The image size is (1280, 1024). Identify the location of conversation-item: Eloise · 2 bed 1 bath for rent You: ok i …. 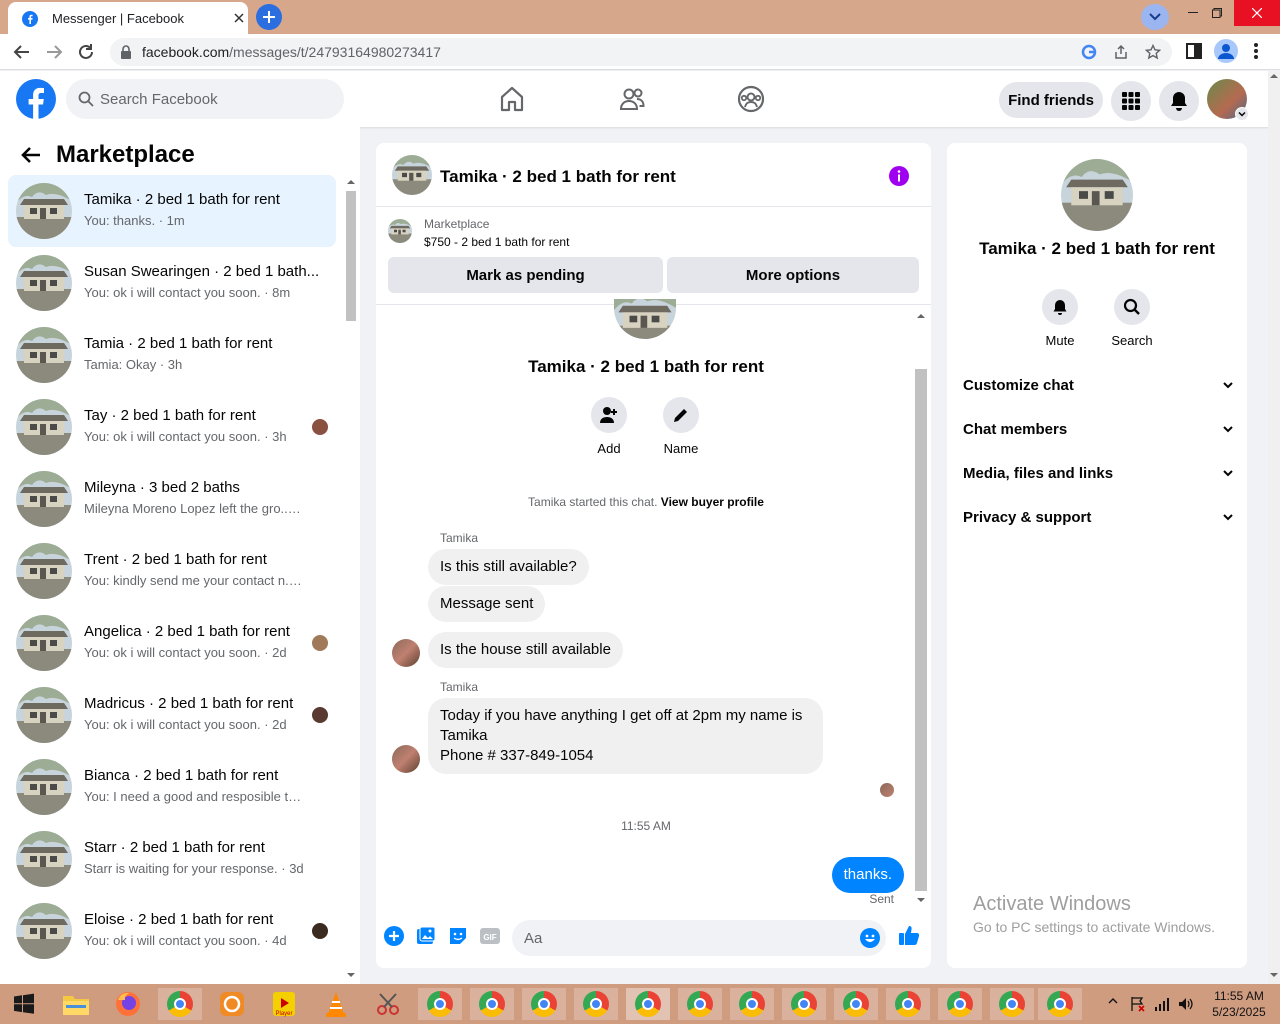
(172, 931).